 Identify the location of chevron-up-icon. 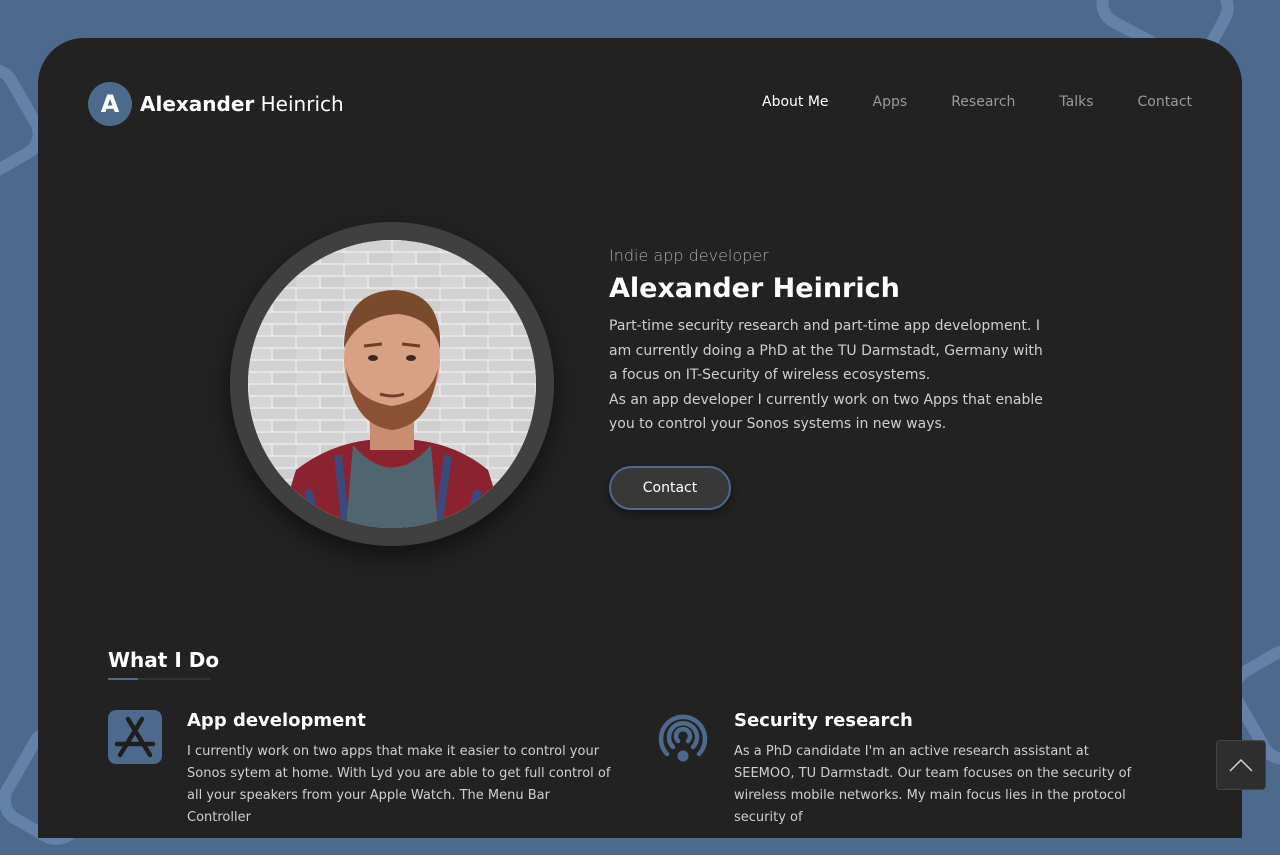
(1241, 765).